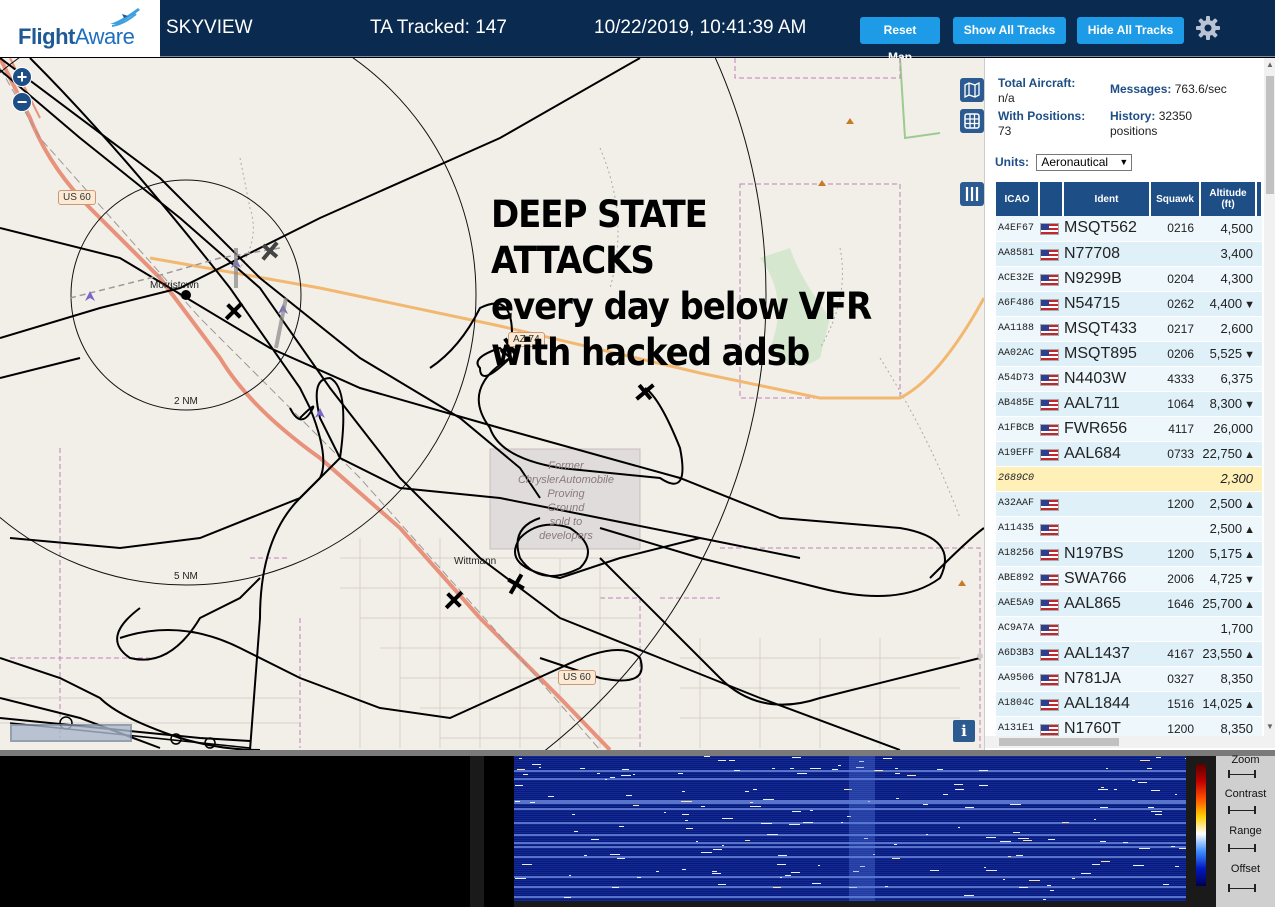 The height and width of the screenshot is (907, 1275). Describe the element at coordinates (1009, 30) in the screenshot. I see `show-all-tracks-button: Show All Tracks` at that location.